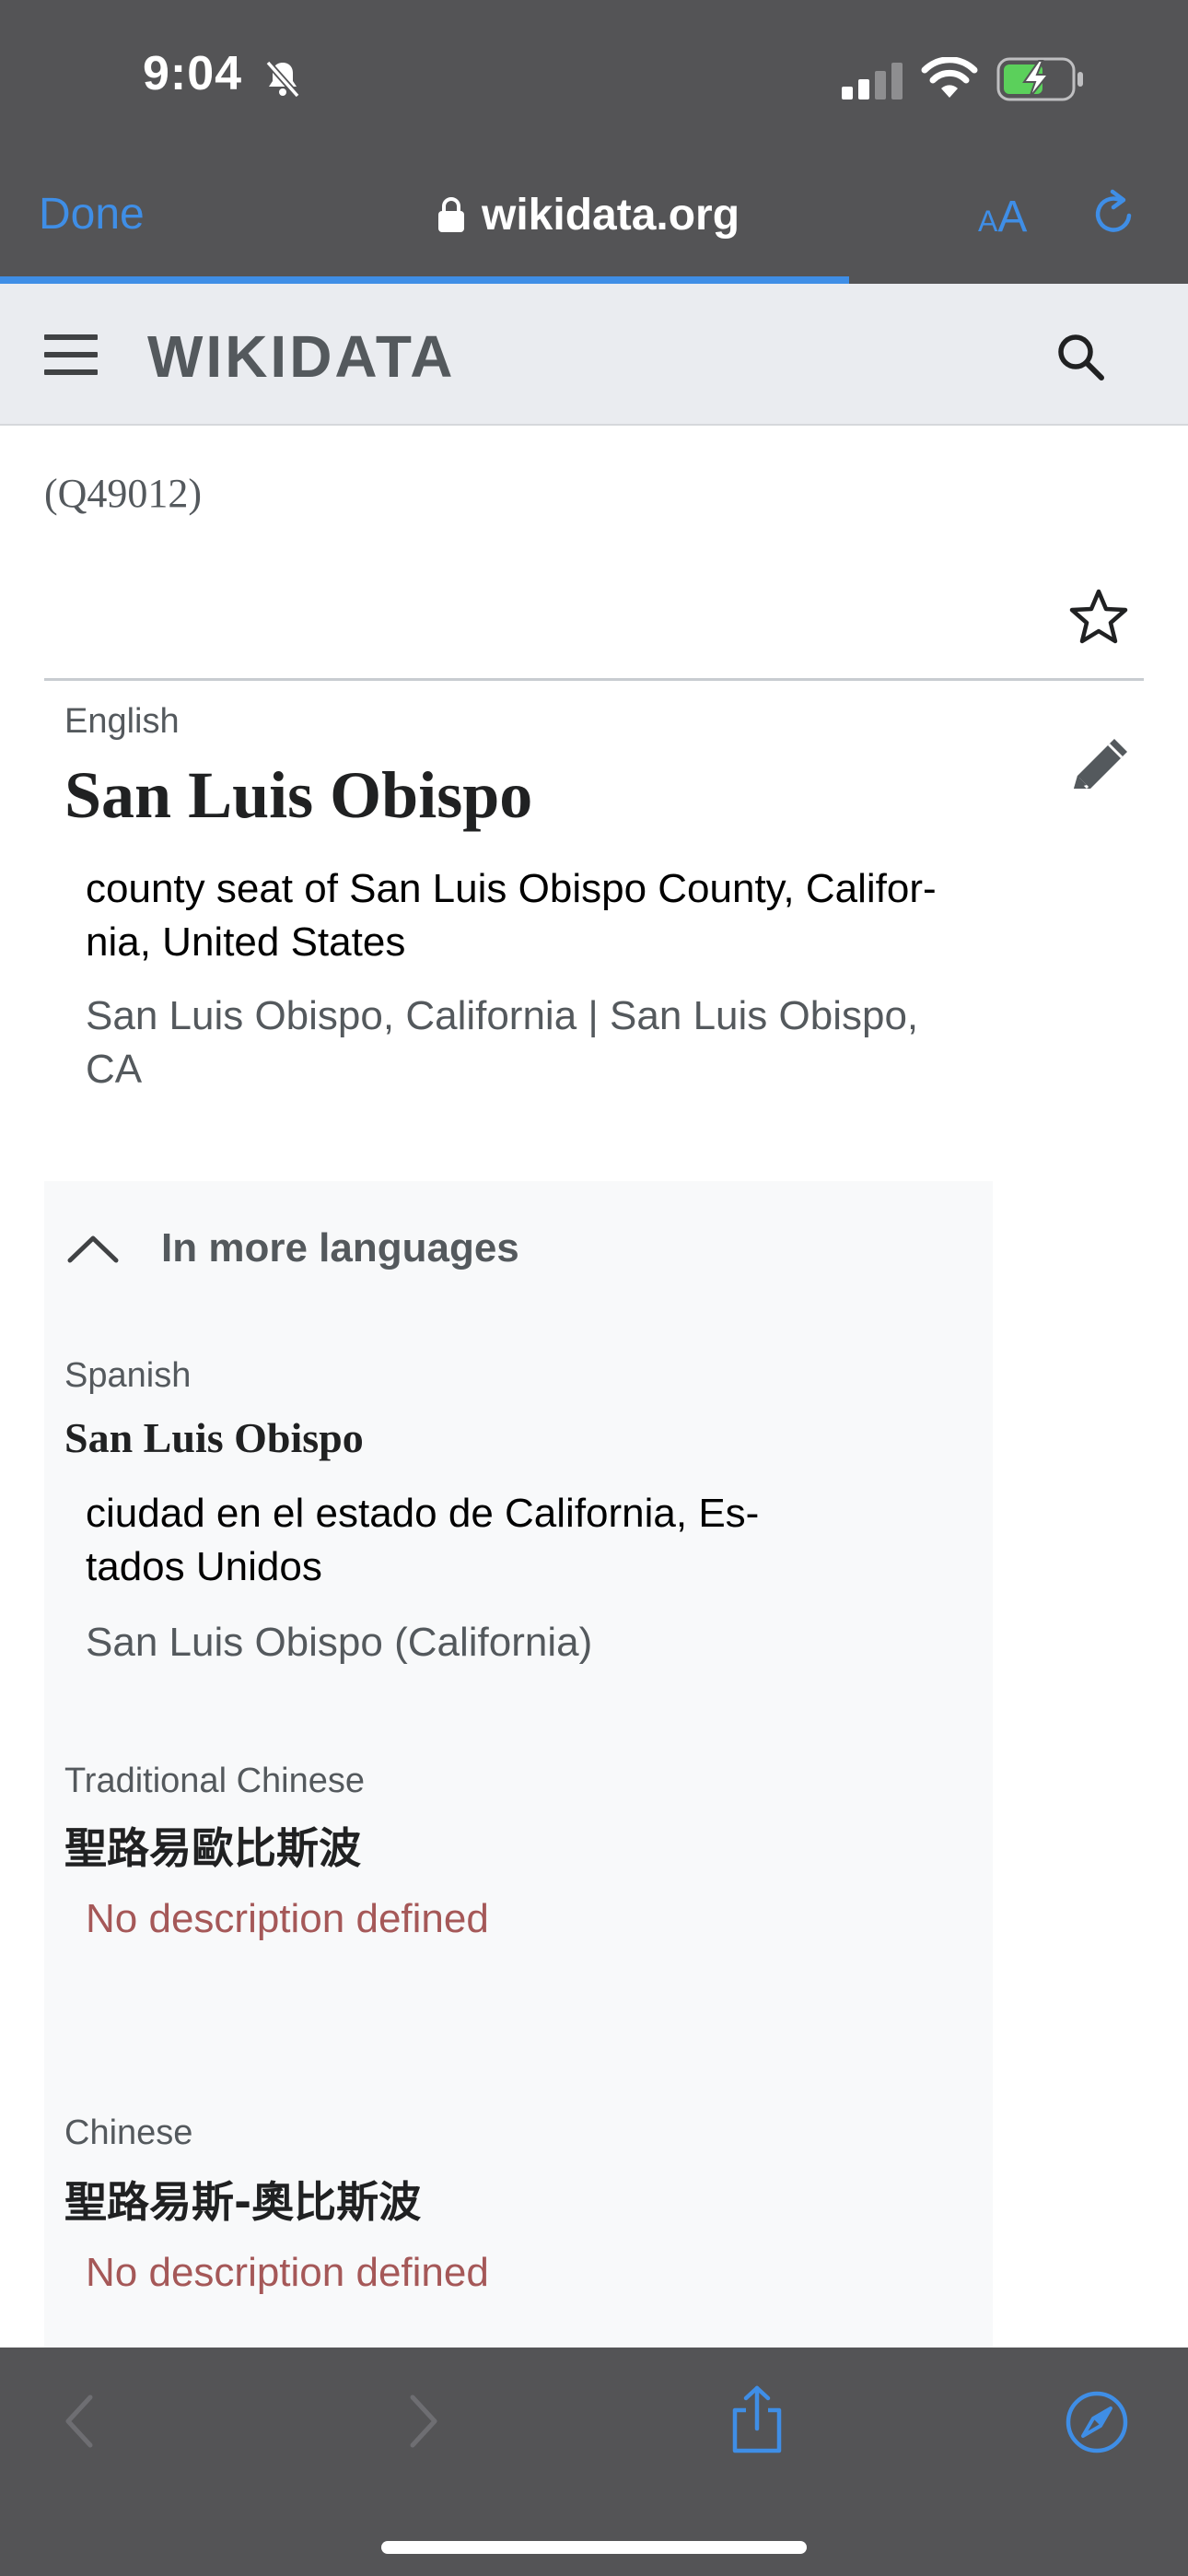 The image size is (1188, 2576). I want to click on chinese-label: 聖路易斯-奧比斯波, so click(243, 2202).